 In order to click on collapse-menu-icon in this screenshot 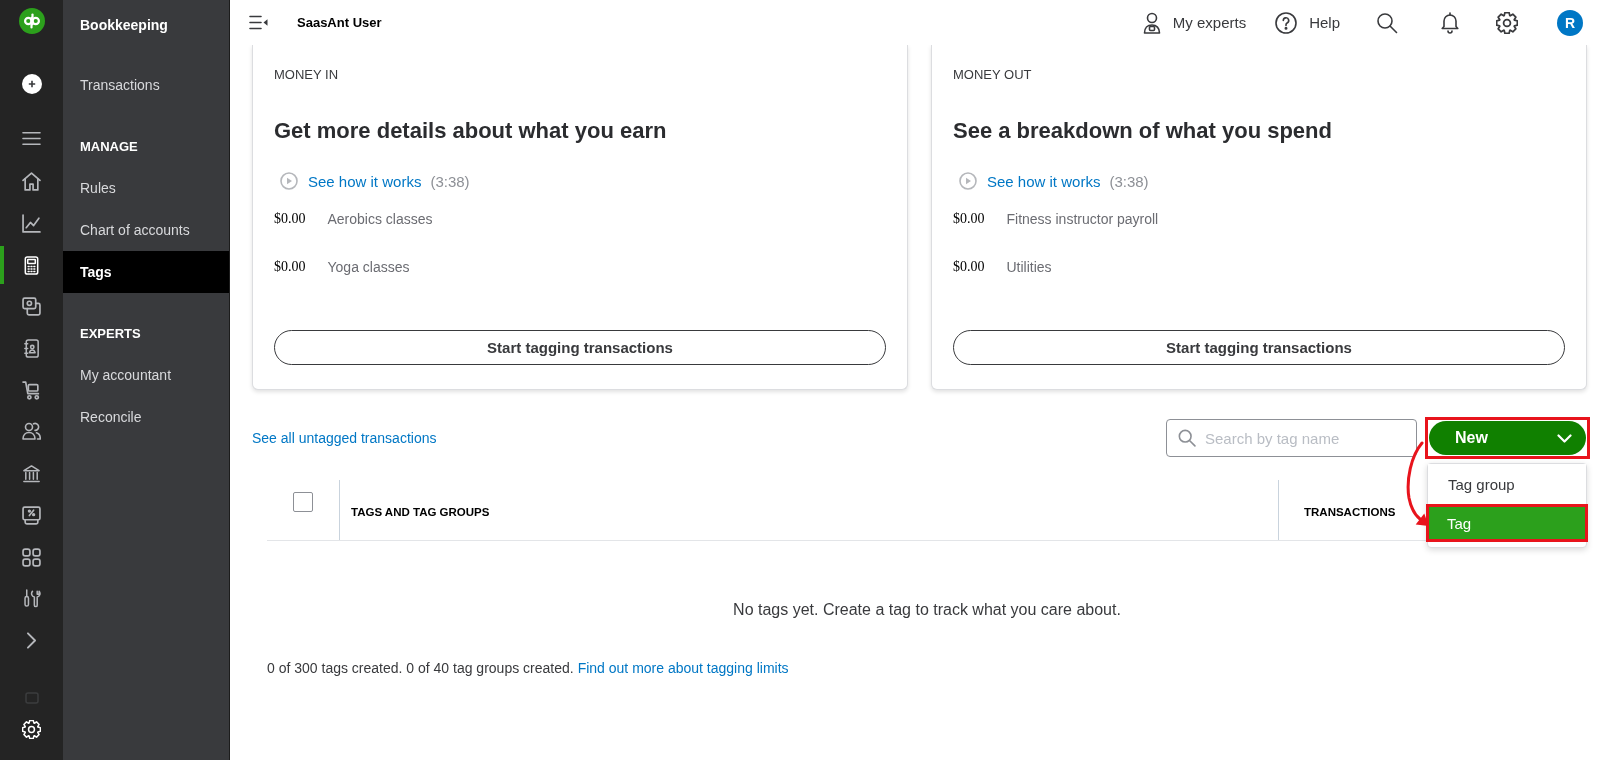, I will do `click(258, 22)`.